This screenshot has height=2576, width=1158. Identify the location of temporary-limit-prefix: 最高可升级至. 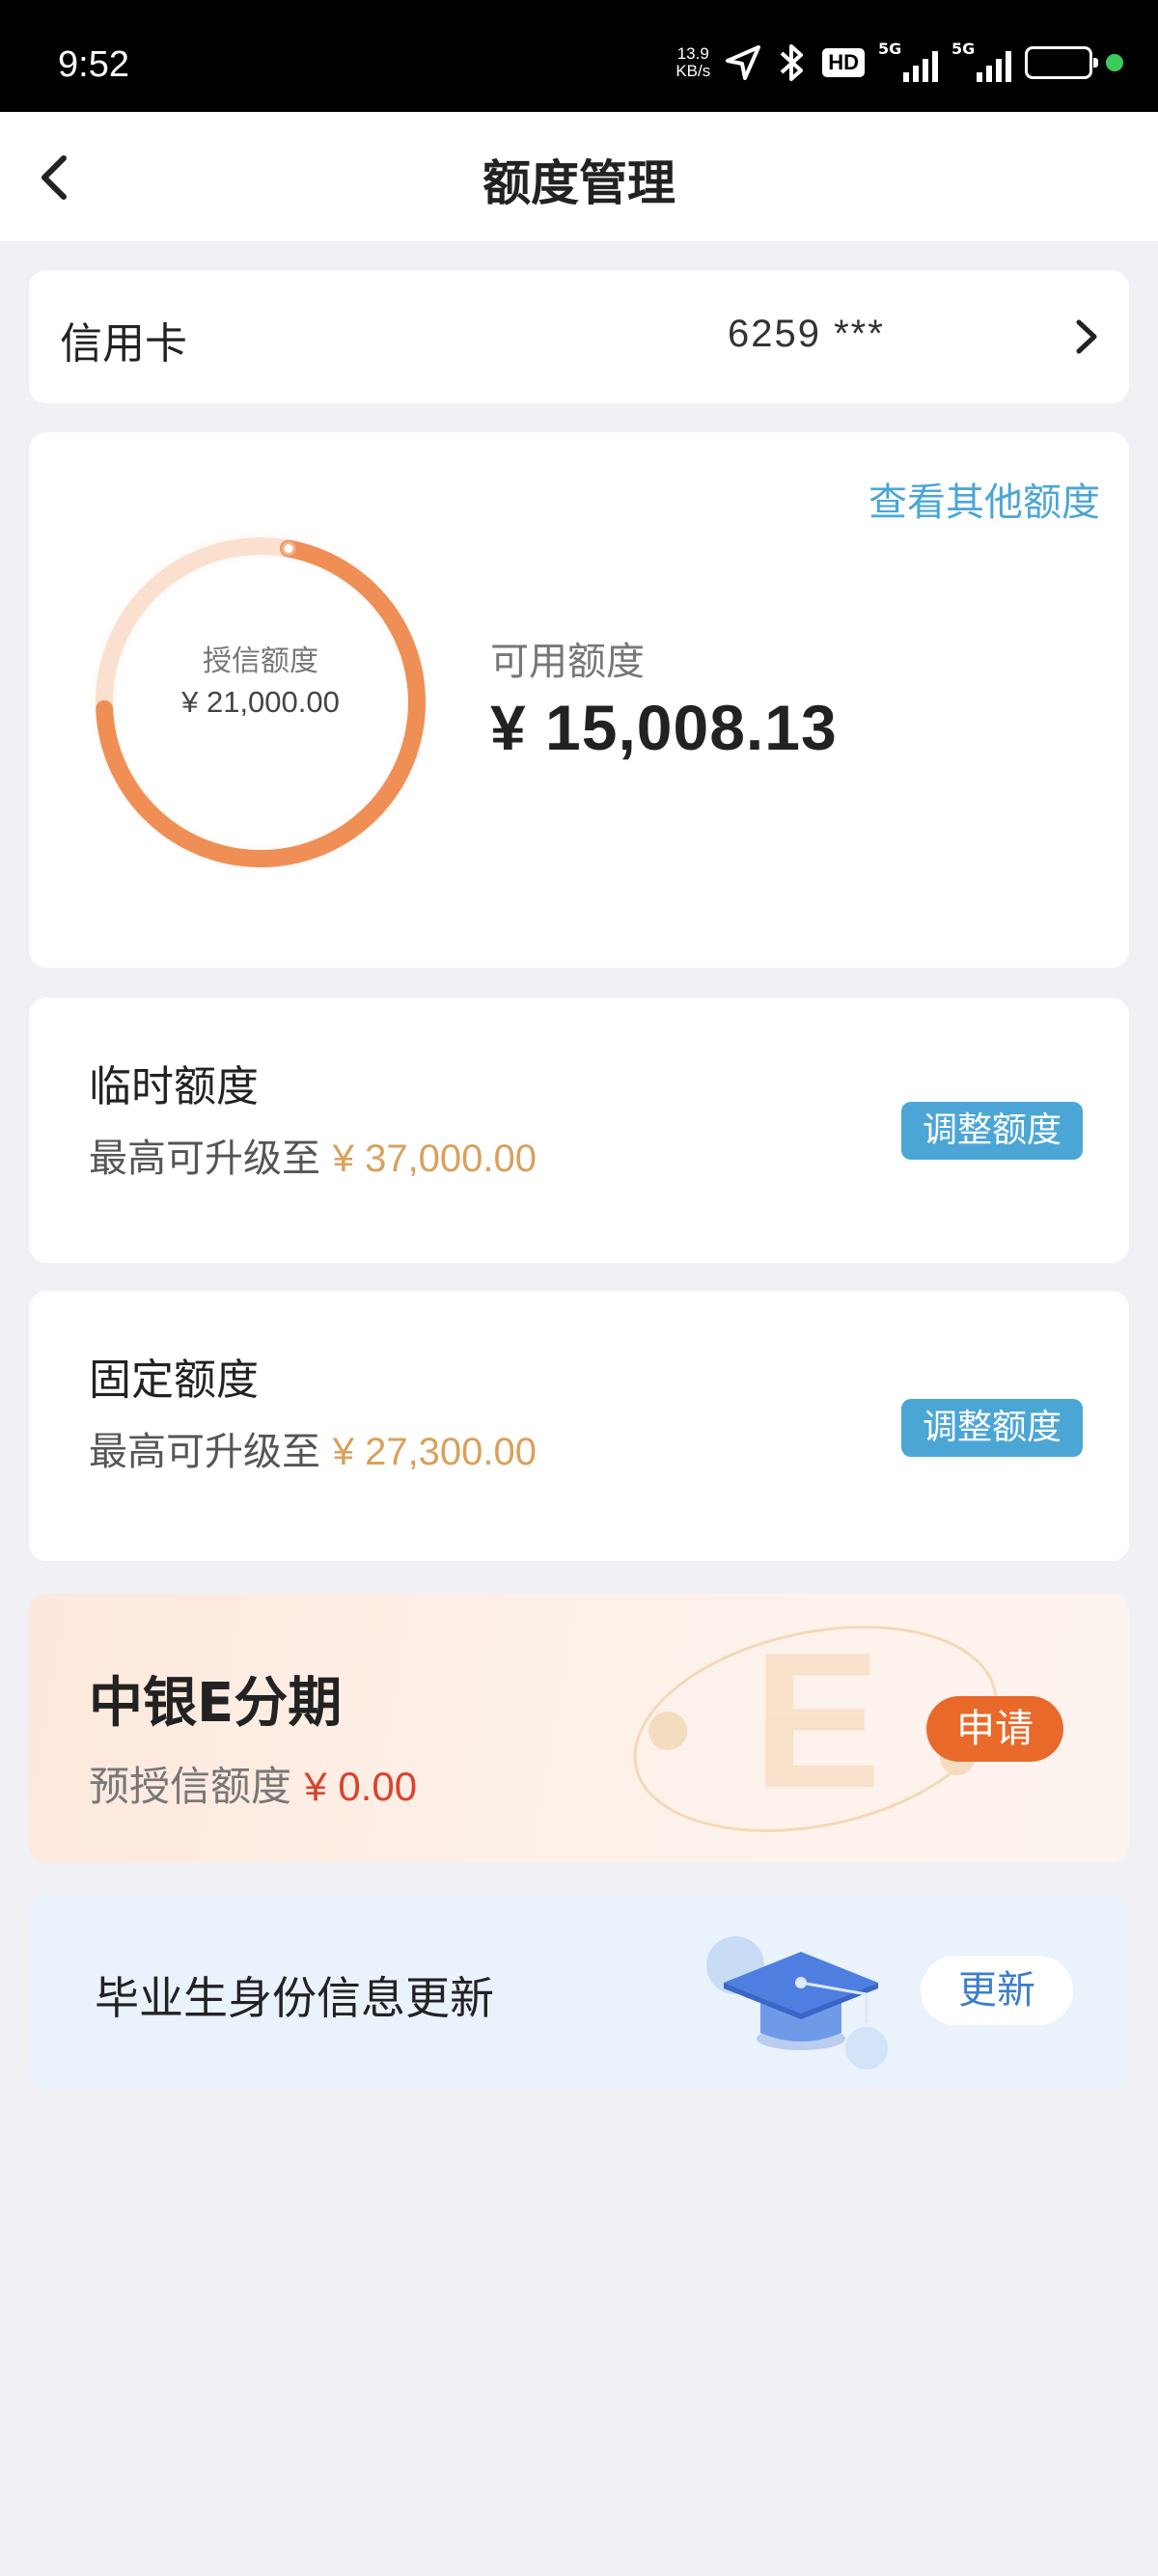
(204, 1159).